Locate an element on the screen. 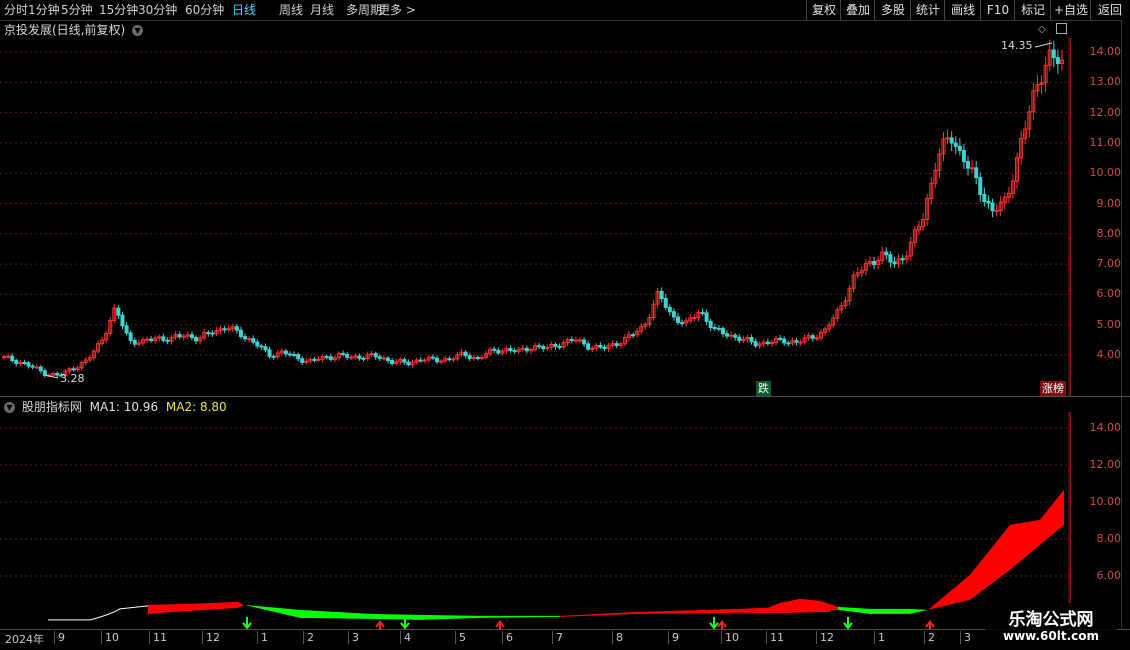 The width and height of the screenshot is (1130, 650). toolbar-button-3: 统计 is located at coordinates (927, 10).